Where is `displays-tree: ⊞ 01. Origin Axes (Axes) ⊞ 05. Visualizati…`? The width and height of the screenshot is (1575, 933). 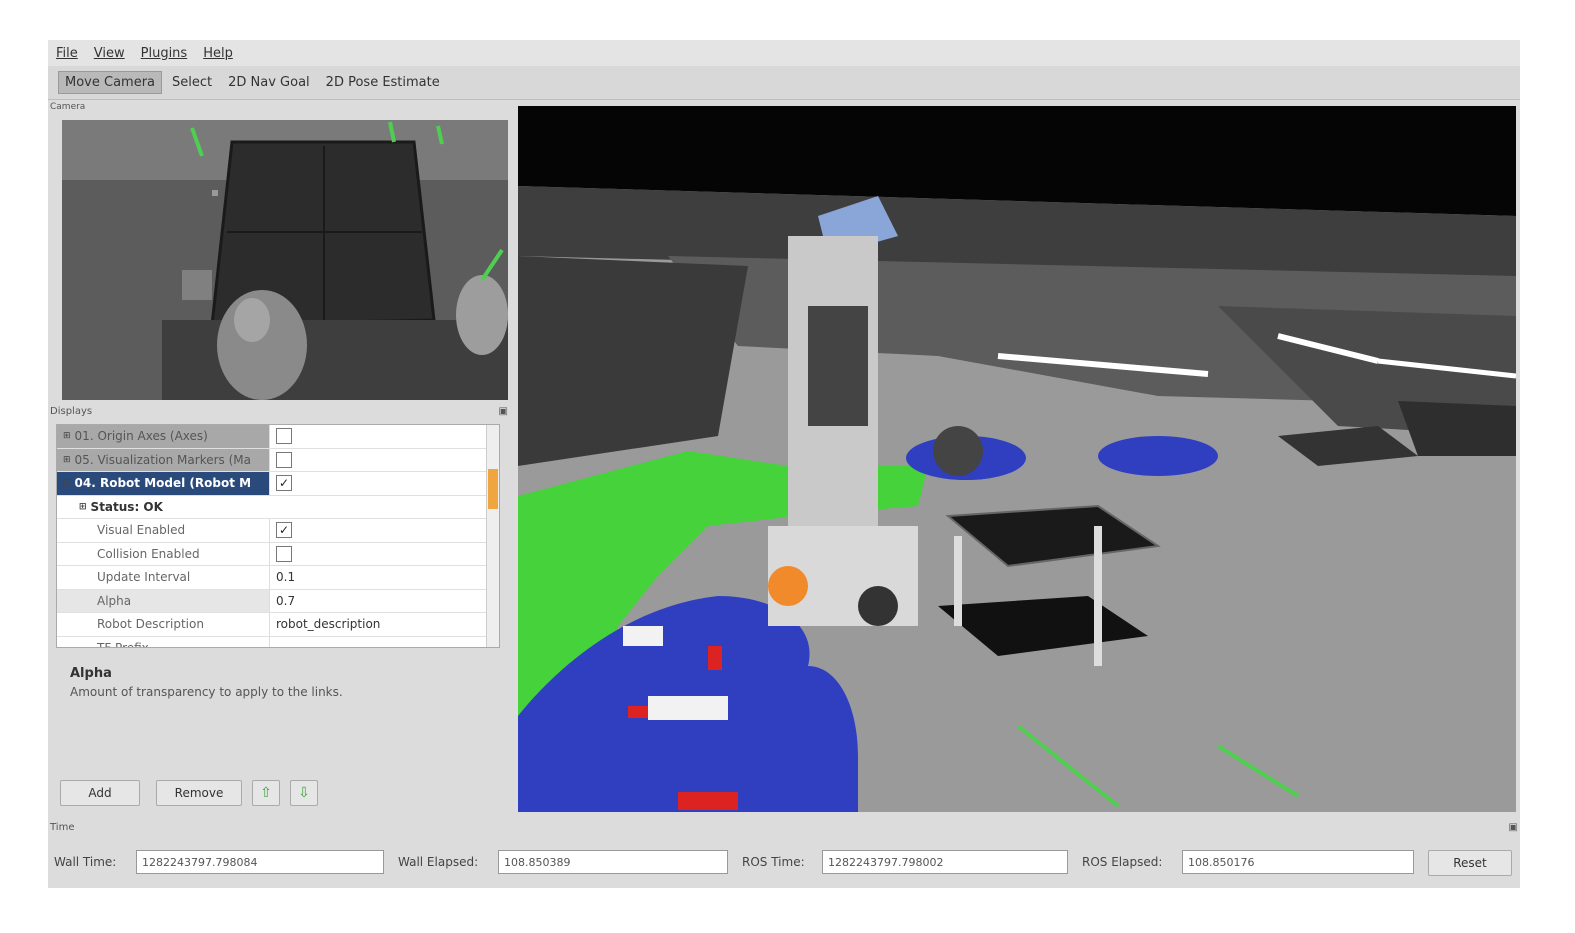
displays-tree: ⊞ 01. Origin Axes (Axes) ⊞ 05. Visualizati… is located at coordinates (278, 536).